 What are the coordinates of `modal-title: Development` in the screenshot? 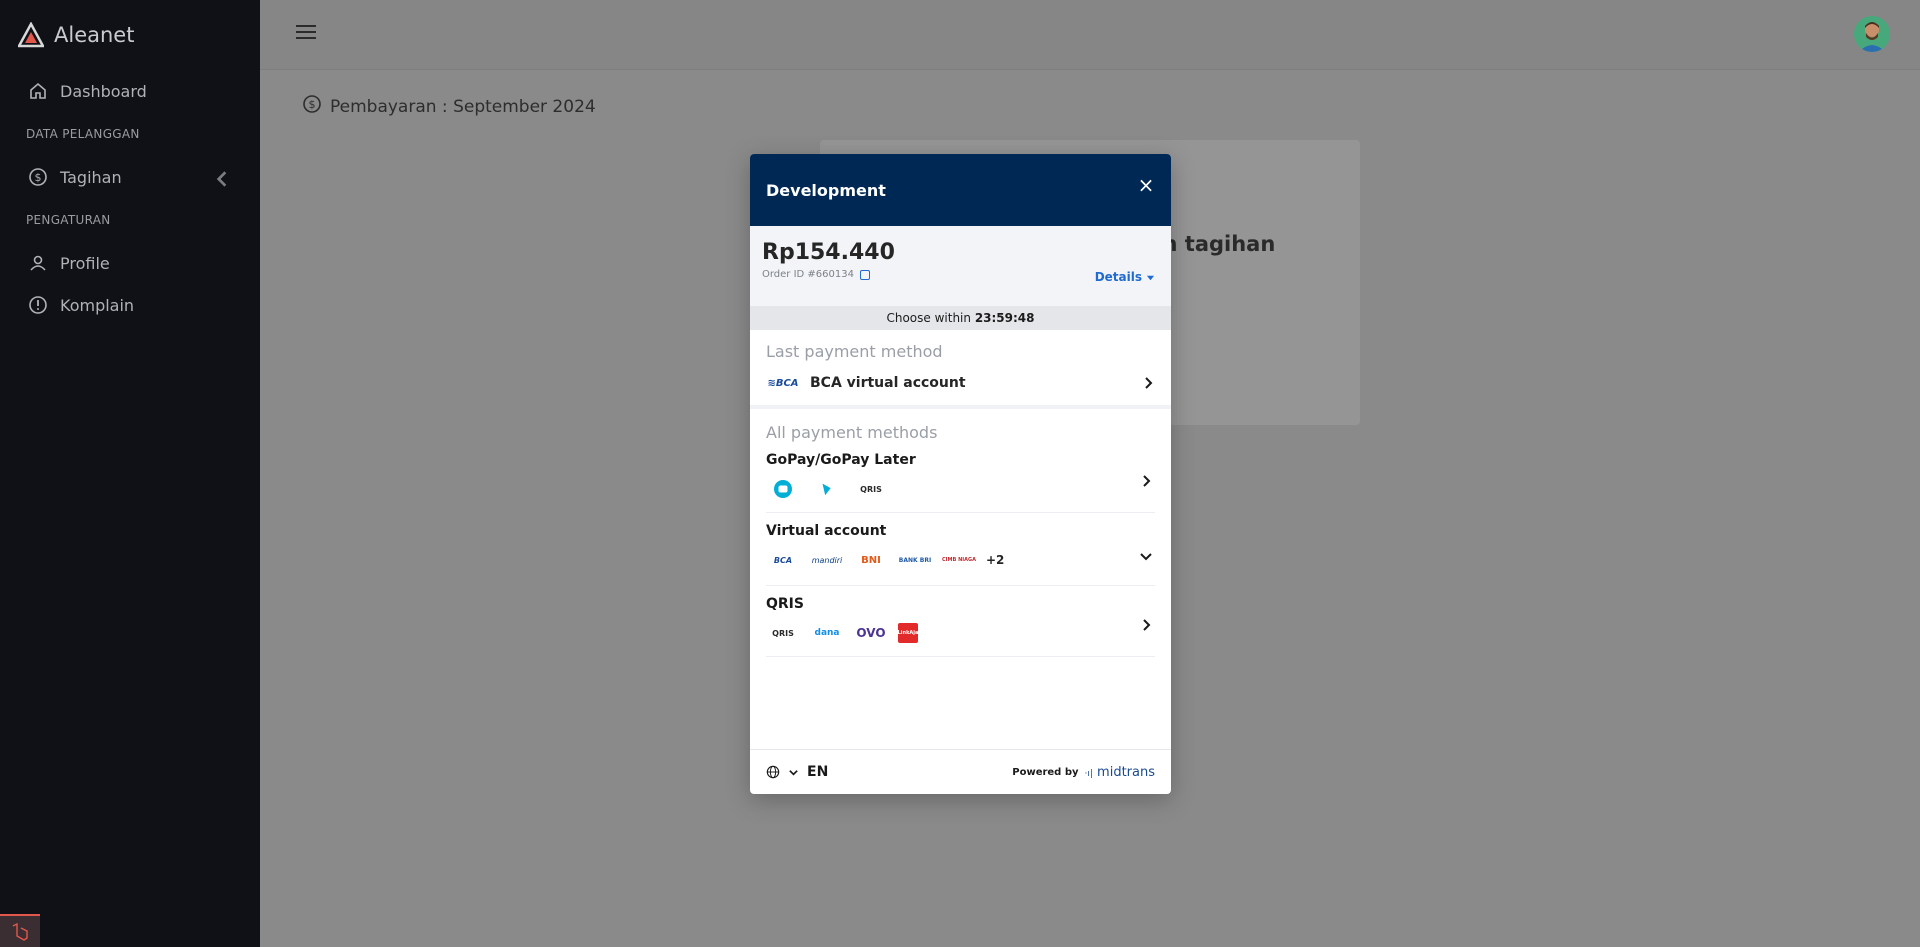 It's located at (826, 190).